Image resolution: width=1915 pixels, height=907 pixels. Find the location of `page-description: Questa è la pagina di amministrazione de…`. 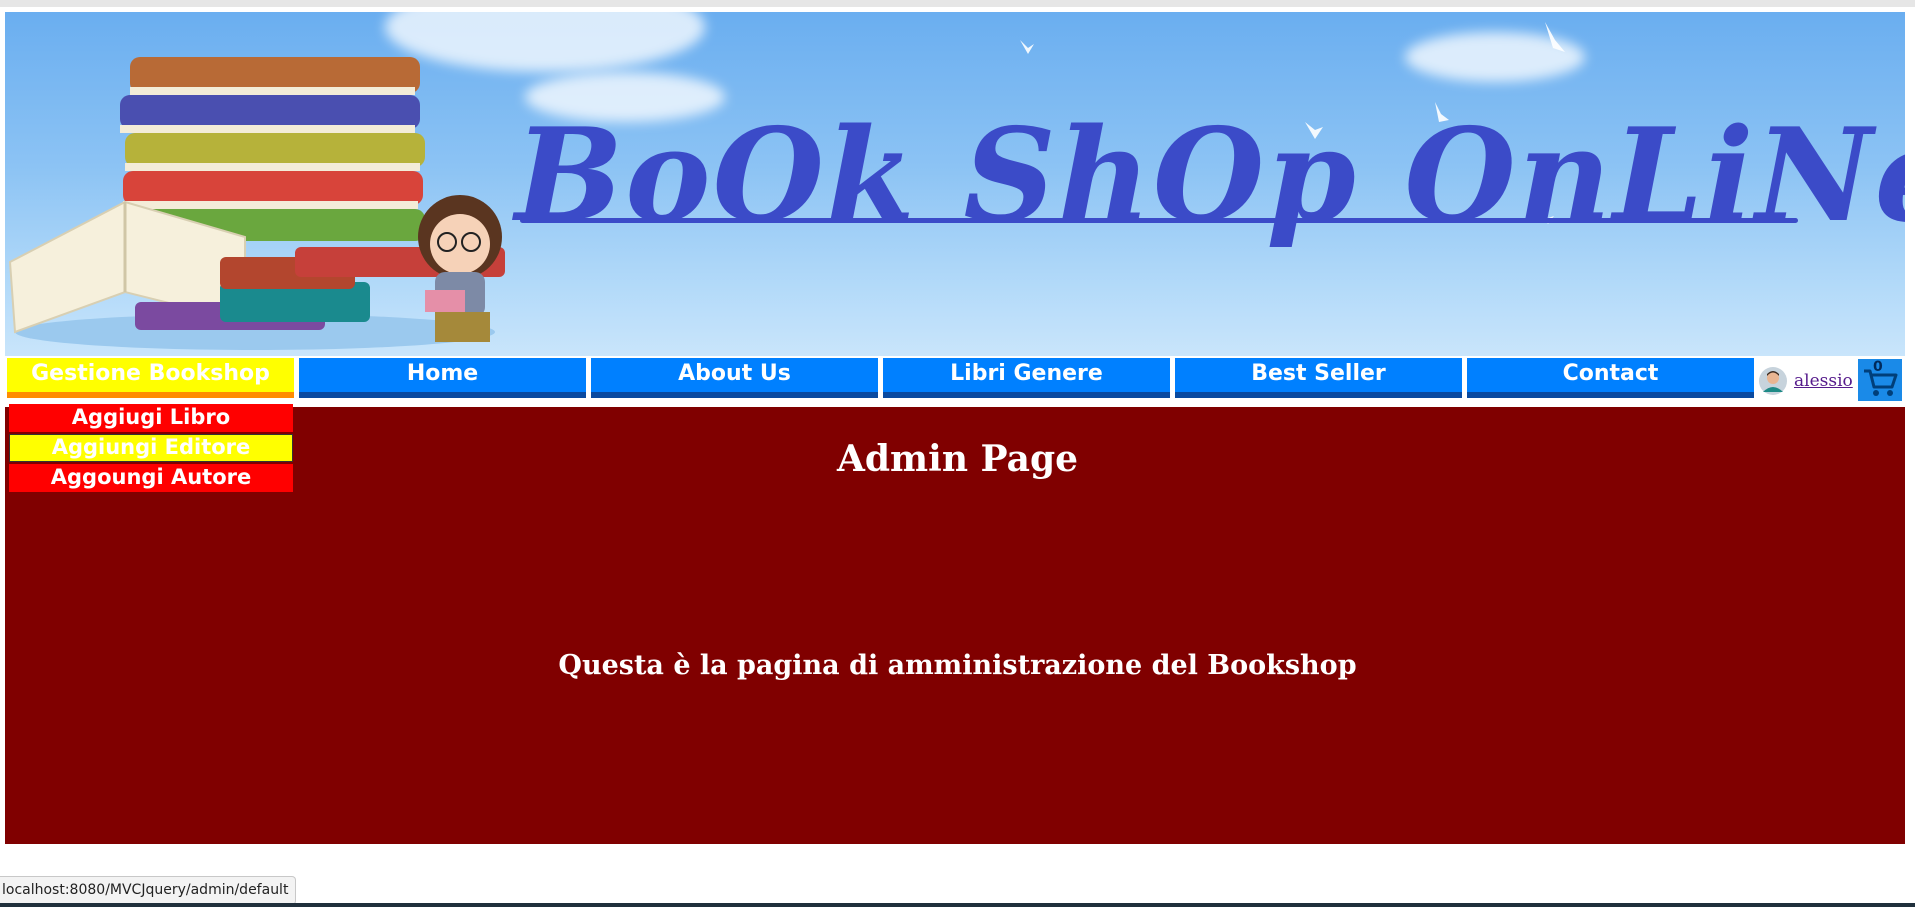

page-description: Questa è la pagina di amministrazione de… is located at coordinates (957, 665).